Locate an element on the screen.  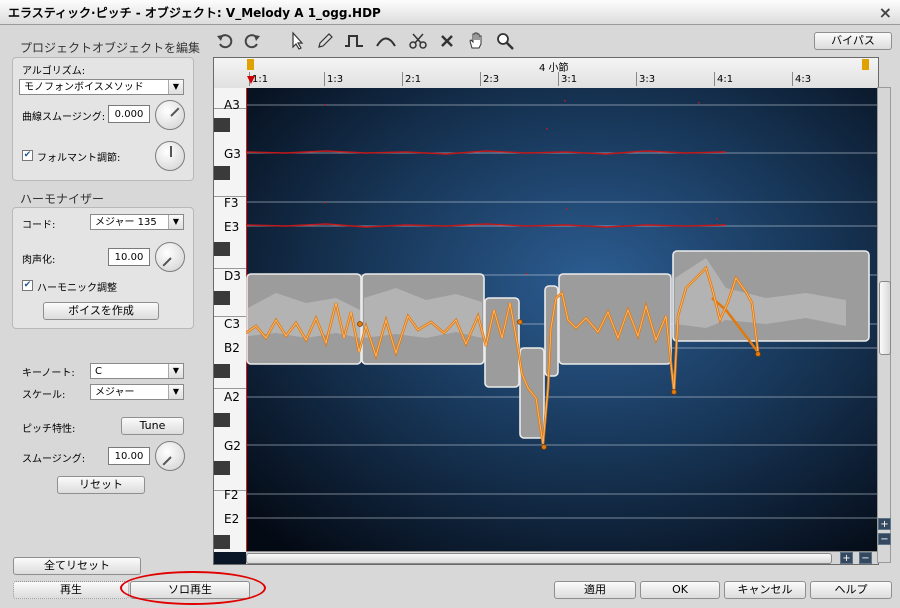
key-label: G2 is located at coordinates (232, 446).